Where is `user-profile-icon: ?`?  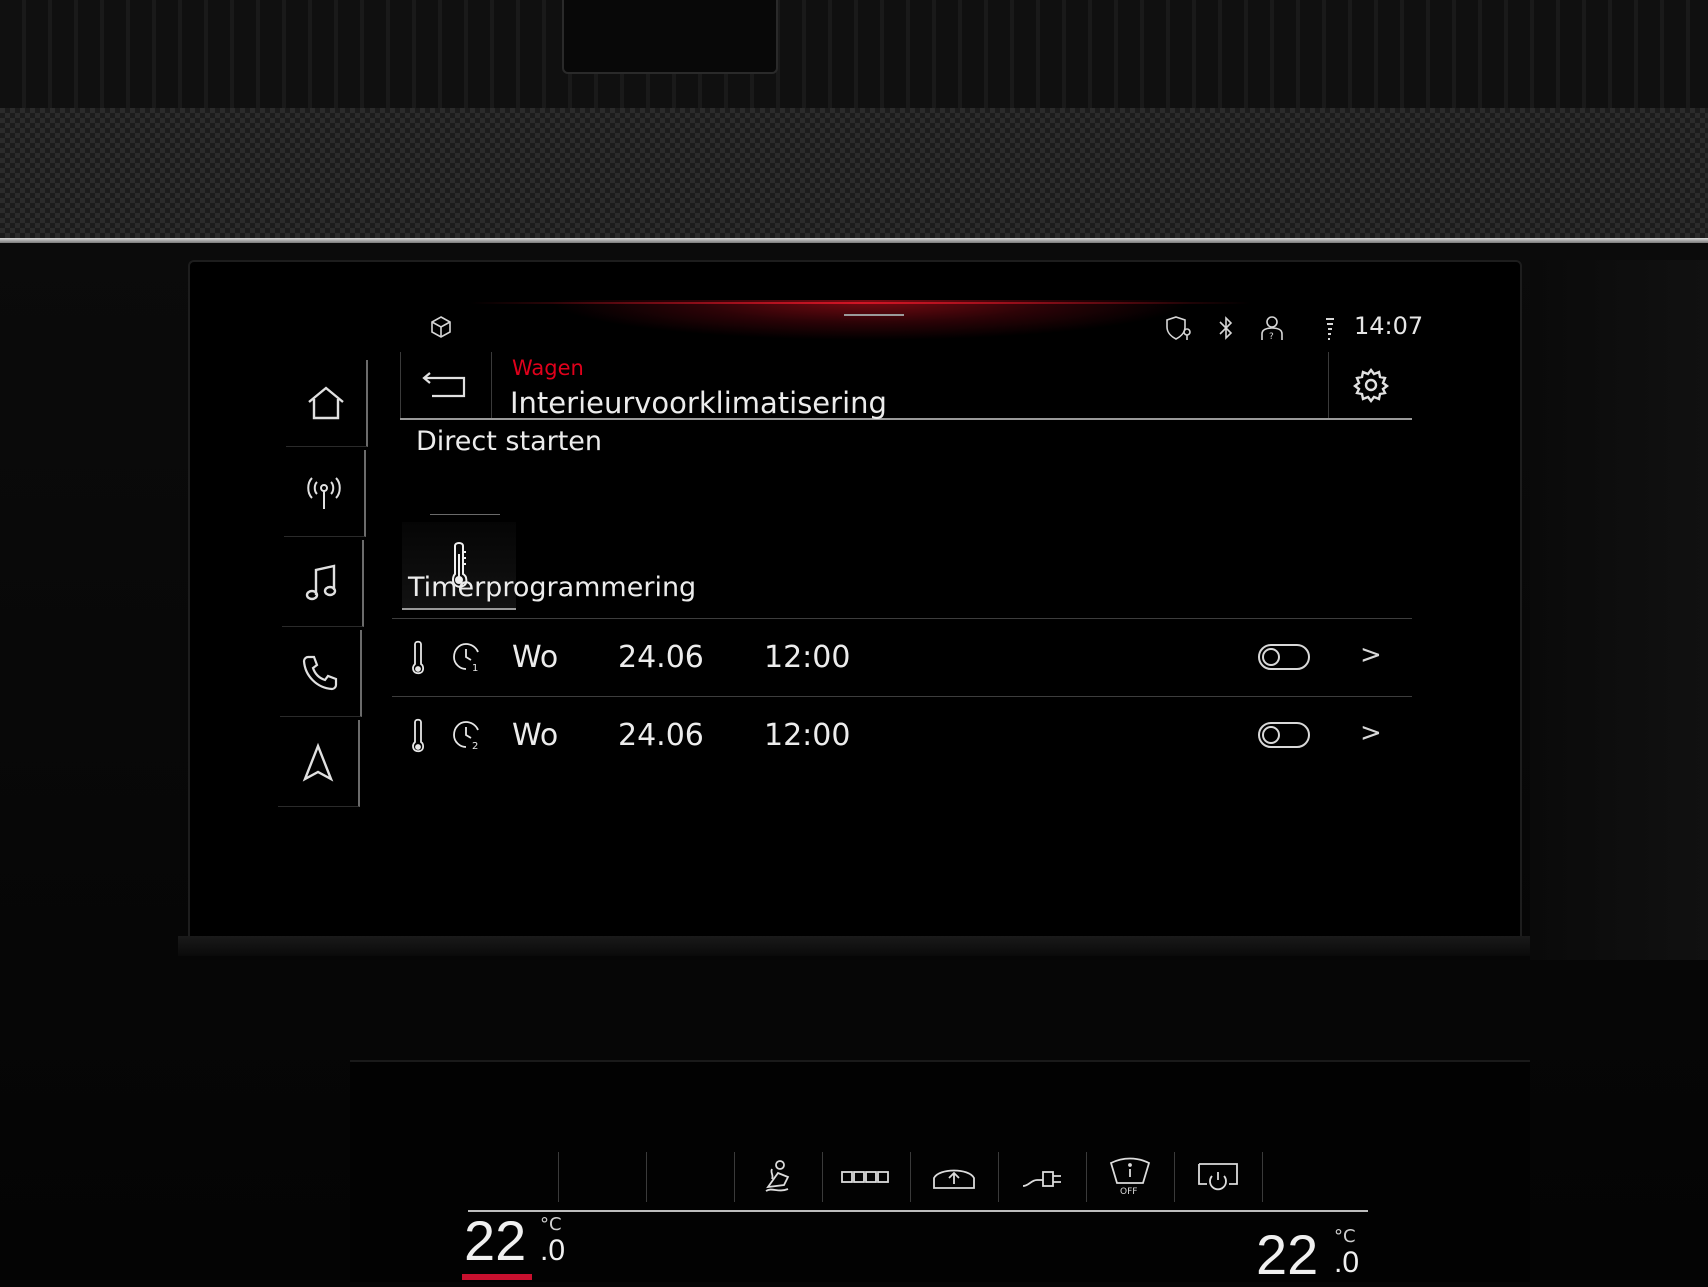 user-profile-icon: ? is located at coordinates (1272, 330).